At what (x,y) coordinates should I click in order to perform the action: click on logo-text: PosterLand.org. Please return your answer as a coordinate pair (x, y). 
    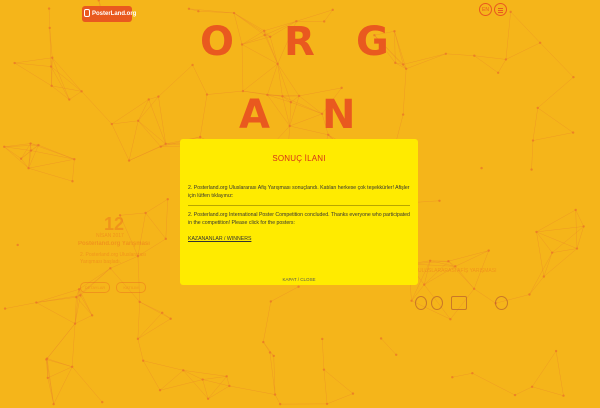
    Looking at the image, I should click on (114, 14).